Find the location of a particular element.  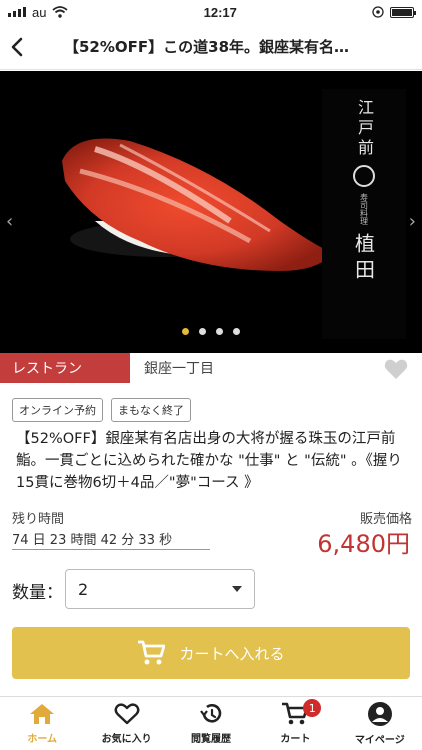

history-icon is located at coordinates (211, 713).